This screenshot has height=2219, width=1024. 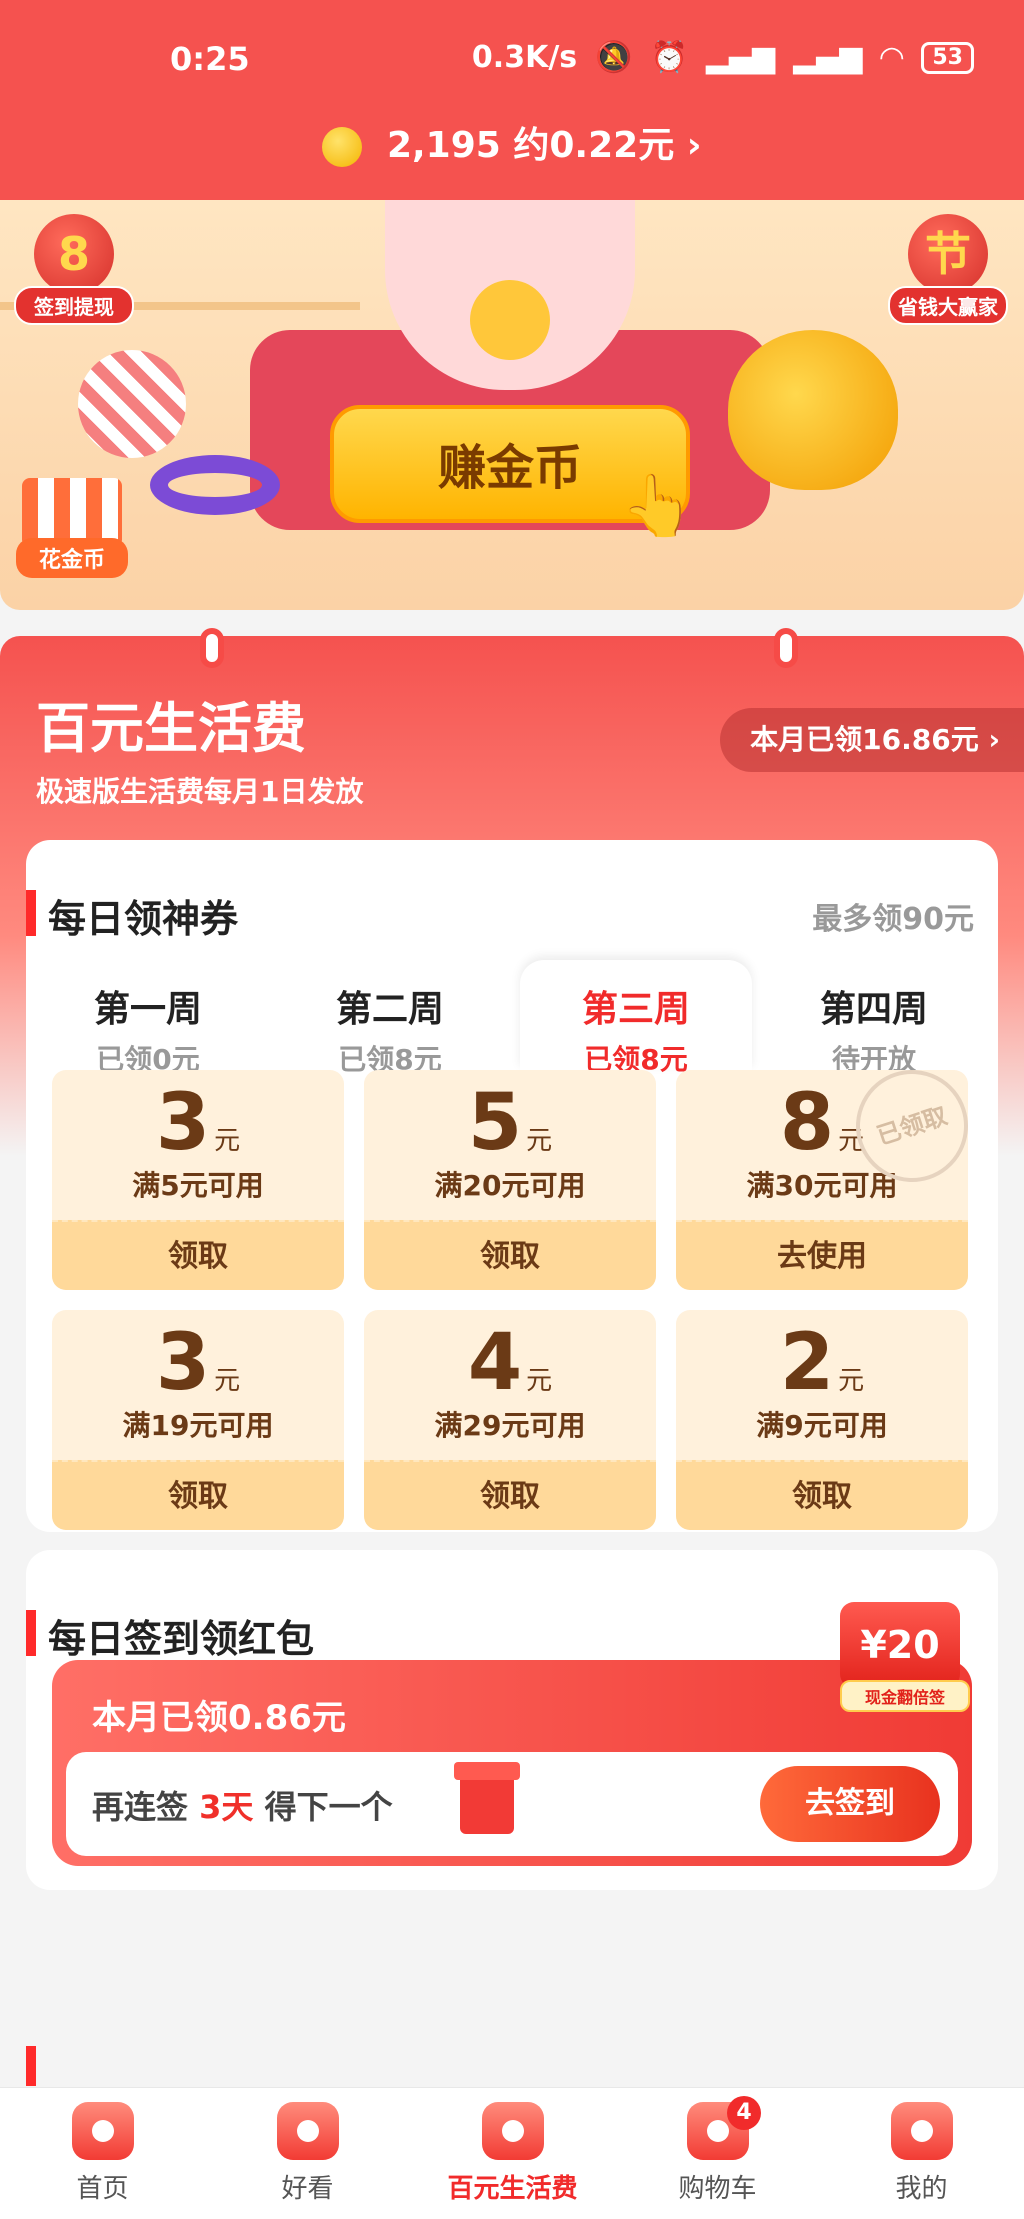 I want to click on month-claimed-text: 本月已领0.86元, so click(x=219, y=1718).